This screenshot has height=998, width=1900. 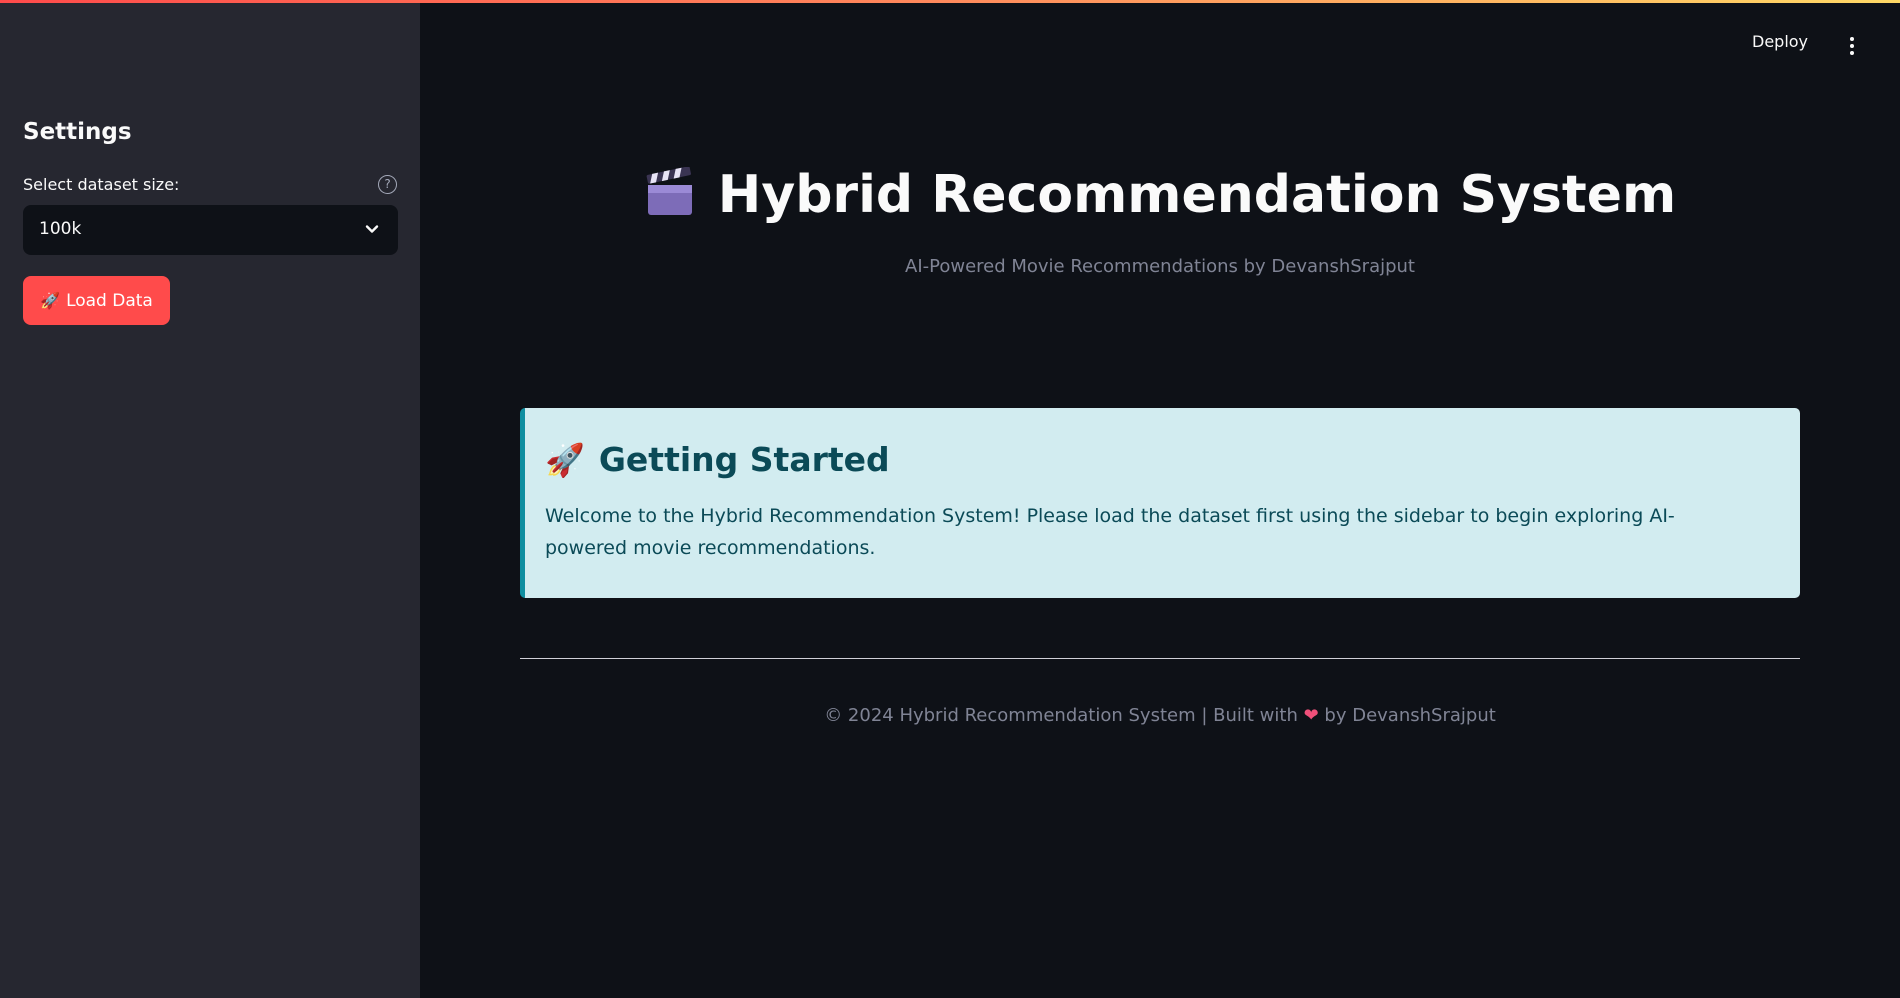 I want to click on dataset-size-value: 100k, so click(x=60, y=229).